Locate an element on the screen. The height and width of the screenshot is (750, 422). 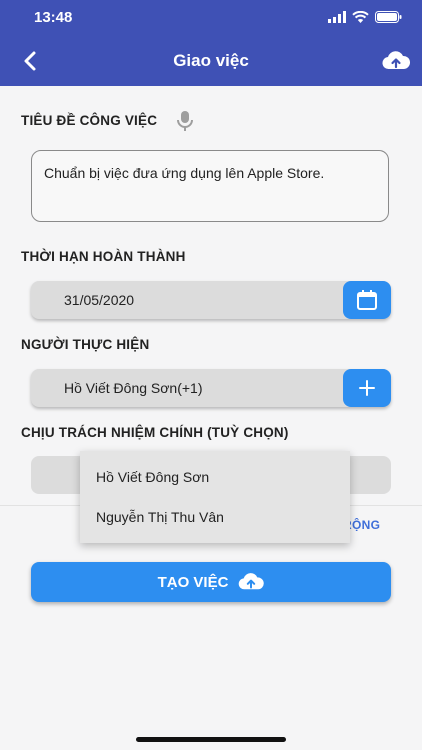
nav-bar: Giao việc is located at coordinates (211, 61).